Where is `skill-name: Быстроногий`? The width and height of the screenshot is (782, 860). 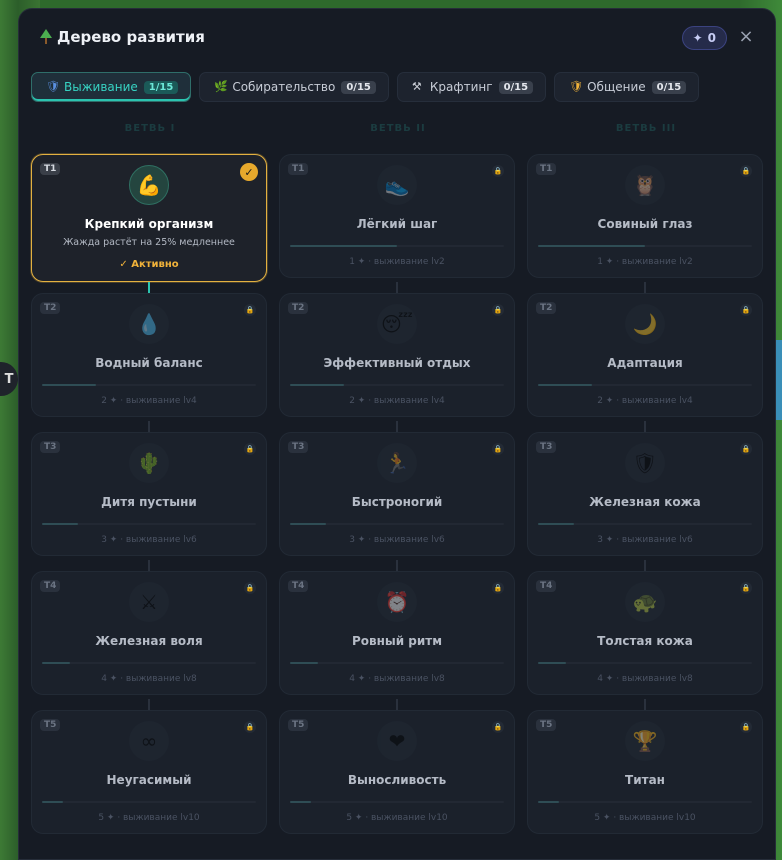
skill-name: Быстроногий is located at coordinates (397, 502).